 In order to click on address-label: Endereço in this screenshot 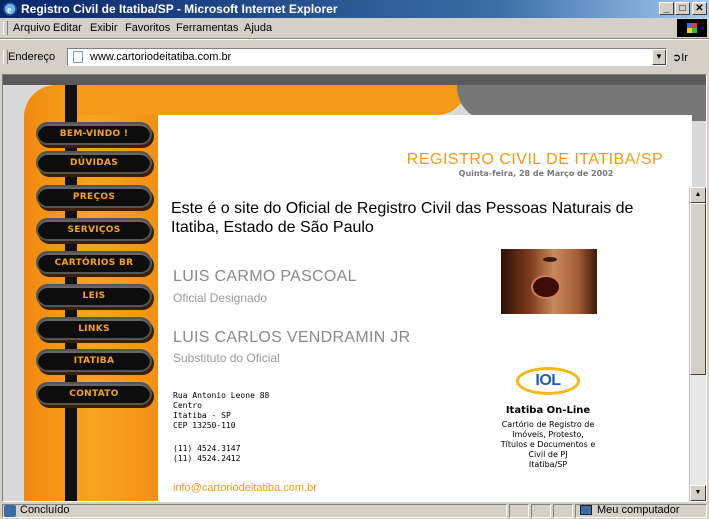, I will do `click(32, 57)`.